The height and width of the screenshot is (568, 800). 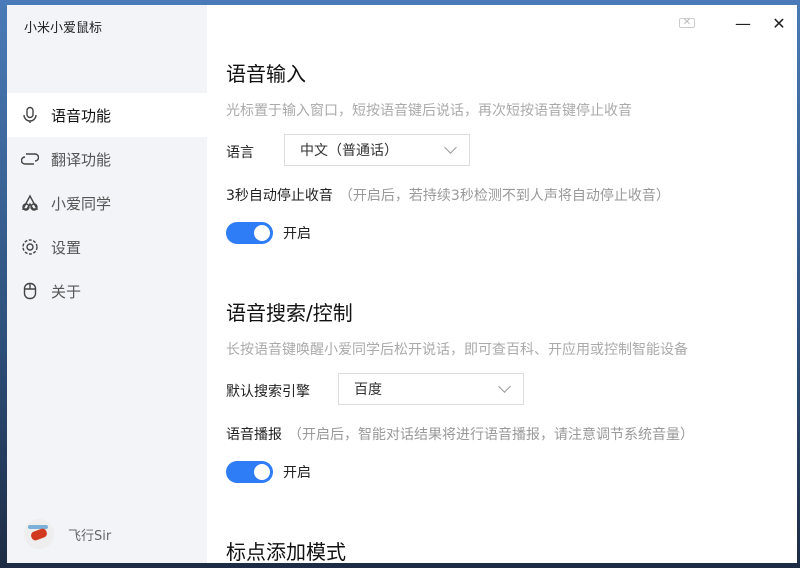 I want to click on engine-value: 百度, so click(x=368, y=390).